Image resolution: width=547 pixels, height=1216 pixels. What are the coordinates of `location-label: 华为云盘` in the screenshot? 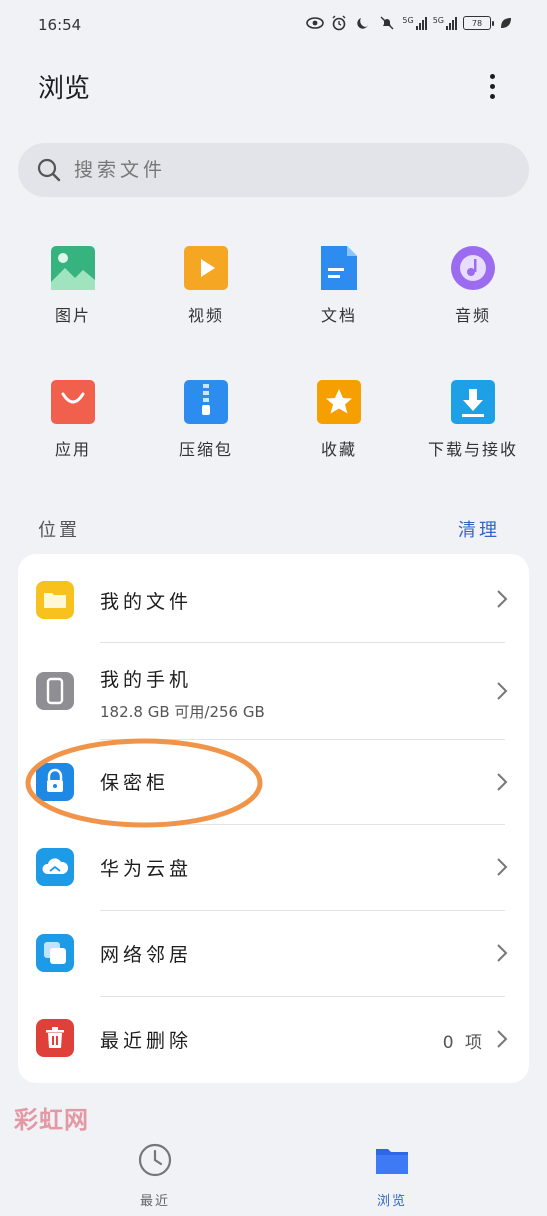 It's located at (146, 869).